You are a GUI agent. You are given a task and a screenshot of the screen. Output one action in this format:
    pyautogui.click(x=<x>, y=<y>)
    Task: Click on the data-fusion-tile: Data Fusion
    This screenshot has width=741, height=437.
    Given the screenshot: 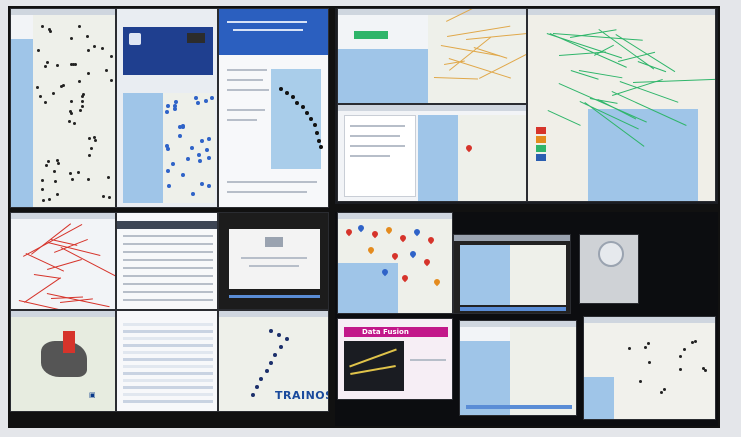 What is the action you would take?
    pyautogui.click(x=395, y=359)
    